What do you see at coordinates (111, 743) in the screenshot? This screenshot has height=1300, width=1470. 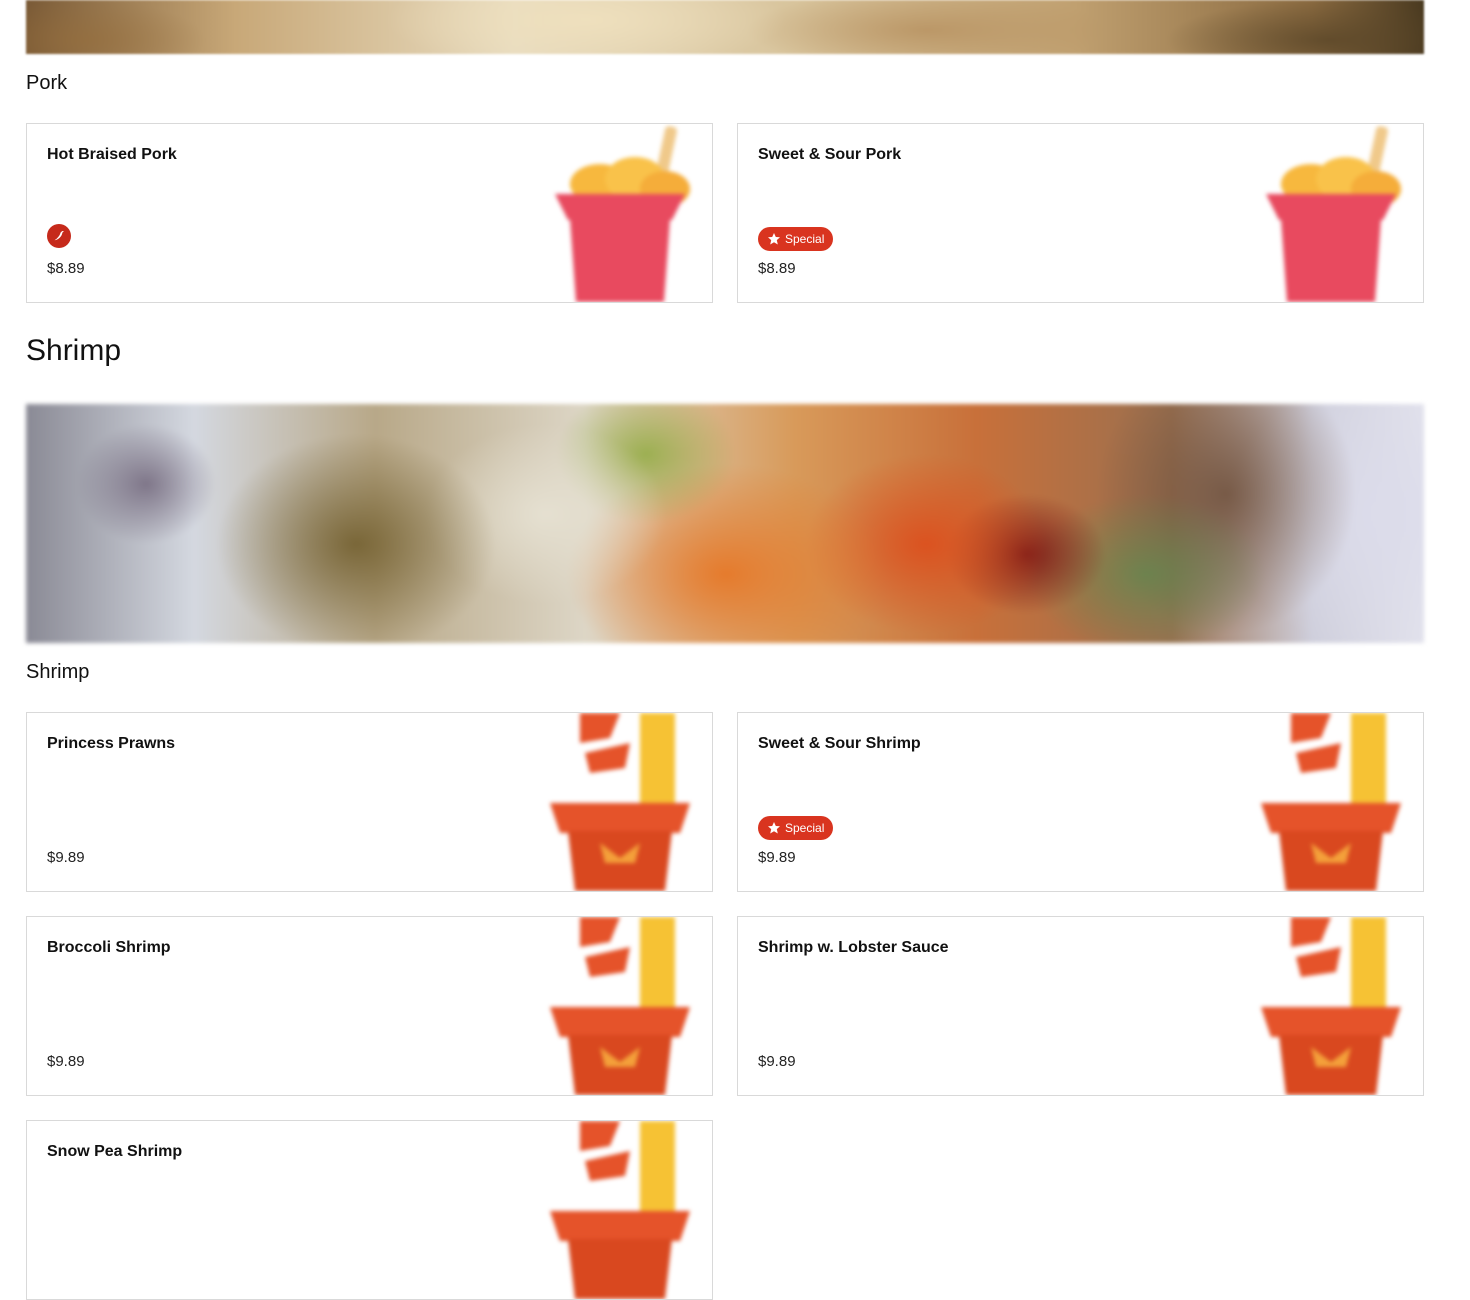 I see `menu-item-name: Princess Prawns` at bounding box center [111, 743].